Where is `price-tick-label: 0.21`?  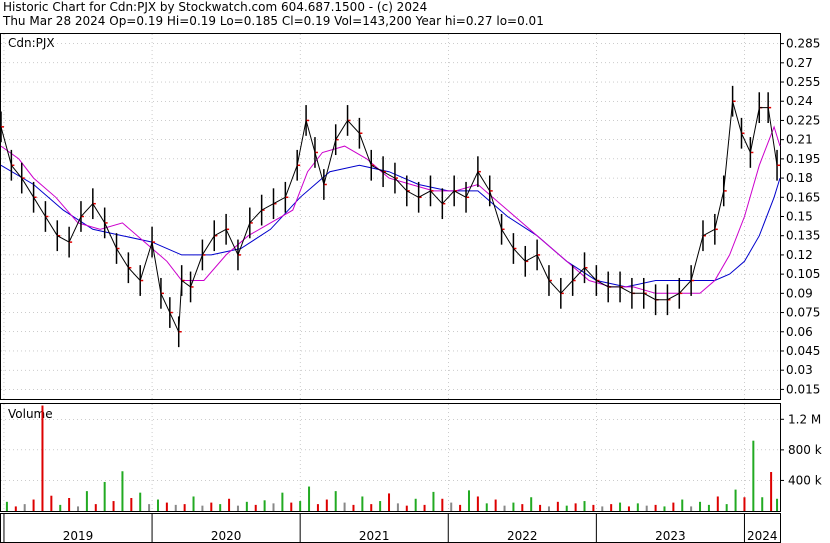
price-tick-label: 0.21 is located at coordinates (799, 140).